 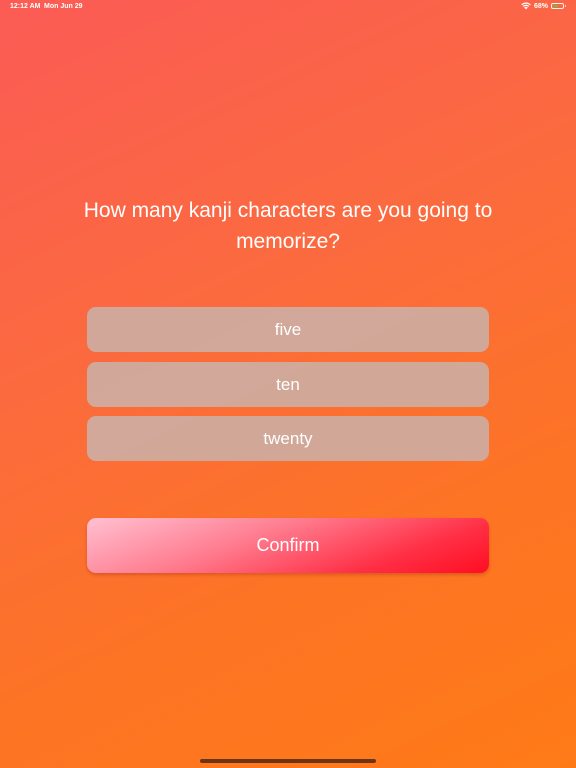 I want to click on battery-percent: 68%, so click(x=540, y=6).